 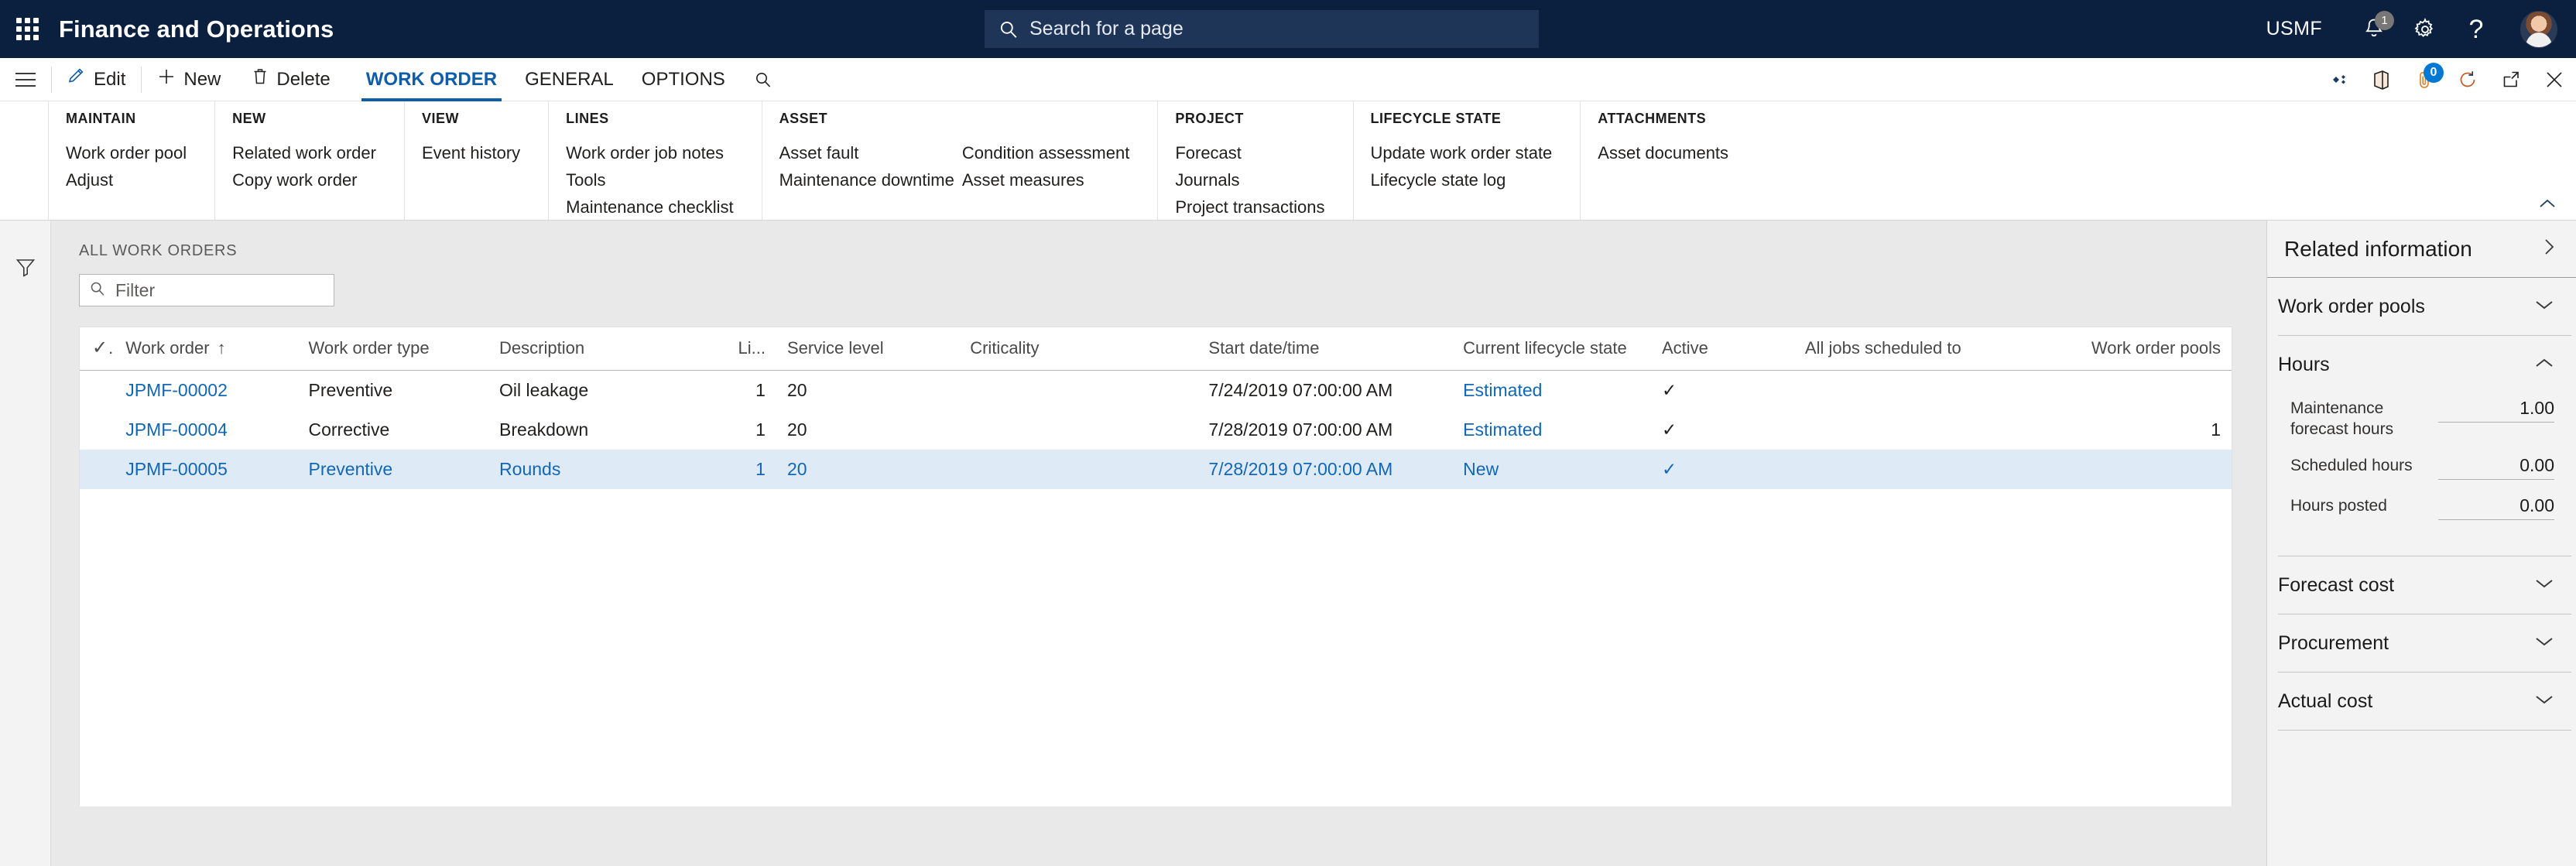 What do you see at coordinates (1106, 28) in the screenshot?
I see `global-search-placeholder: Search for a page` at bounding box center [1106, 28].